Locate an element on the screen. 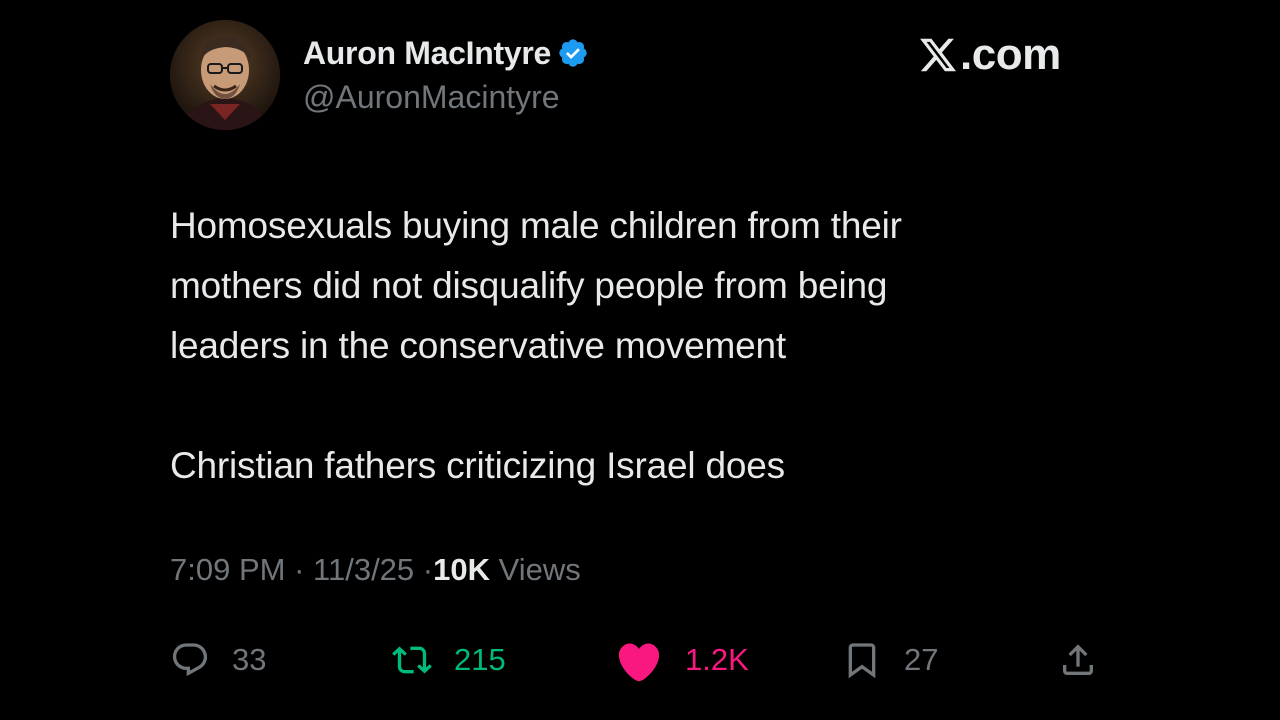 This screenshot has width=1280, height=720. reply-count: 33 is located at coordinates (249, 659).